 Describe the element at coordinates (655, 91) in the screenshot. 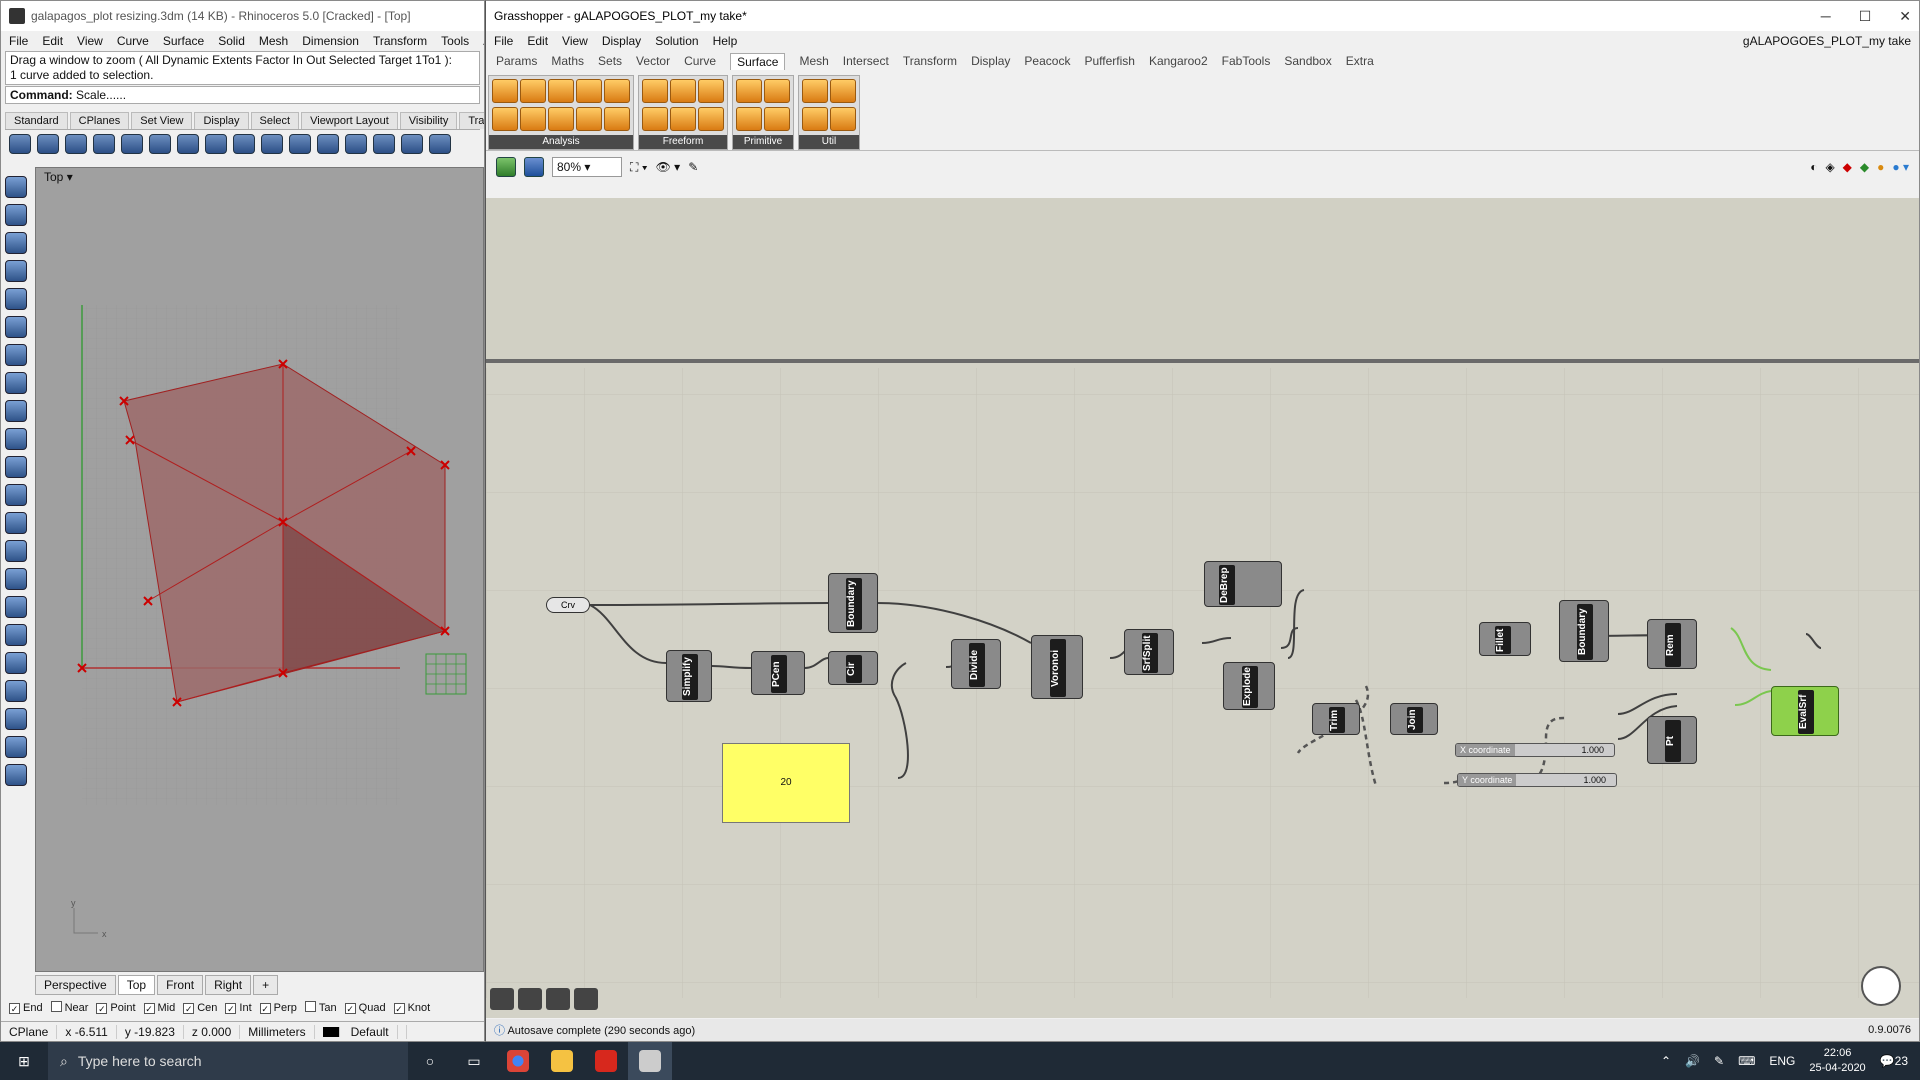

I see `loft-icon` at that location.